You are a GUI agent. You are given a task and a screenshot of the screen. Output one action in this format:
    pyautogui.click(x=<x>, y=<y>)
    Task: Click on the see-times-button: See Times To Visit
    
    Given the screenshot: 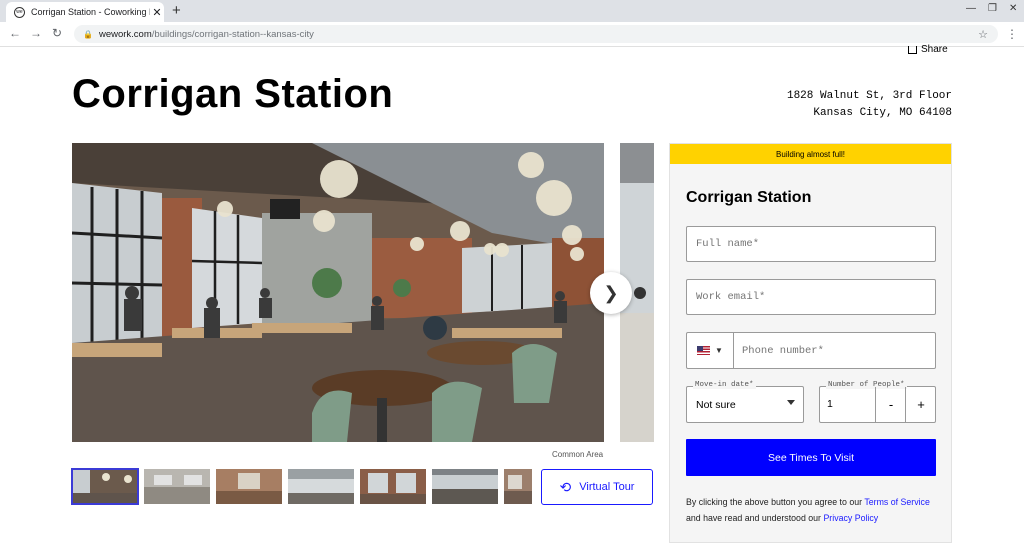 What is the action you would take?
    pyautogui.click(x=811, y=457)
    